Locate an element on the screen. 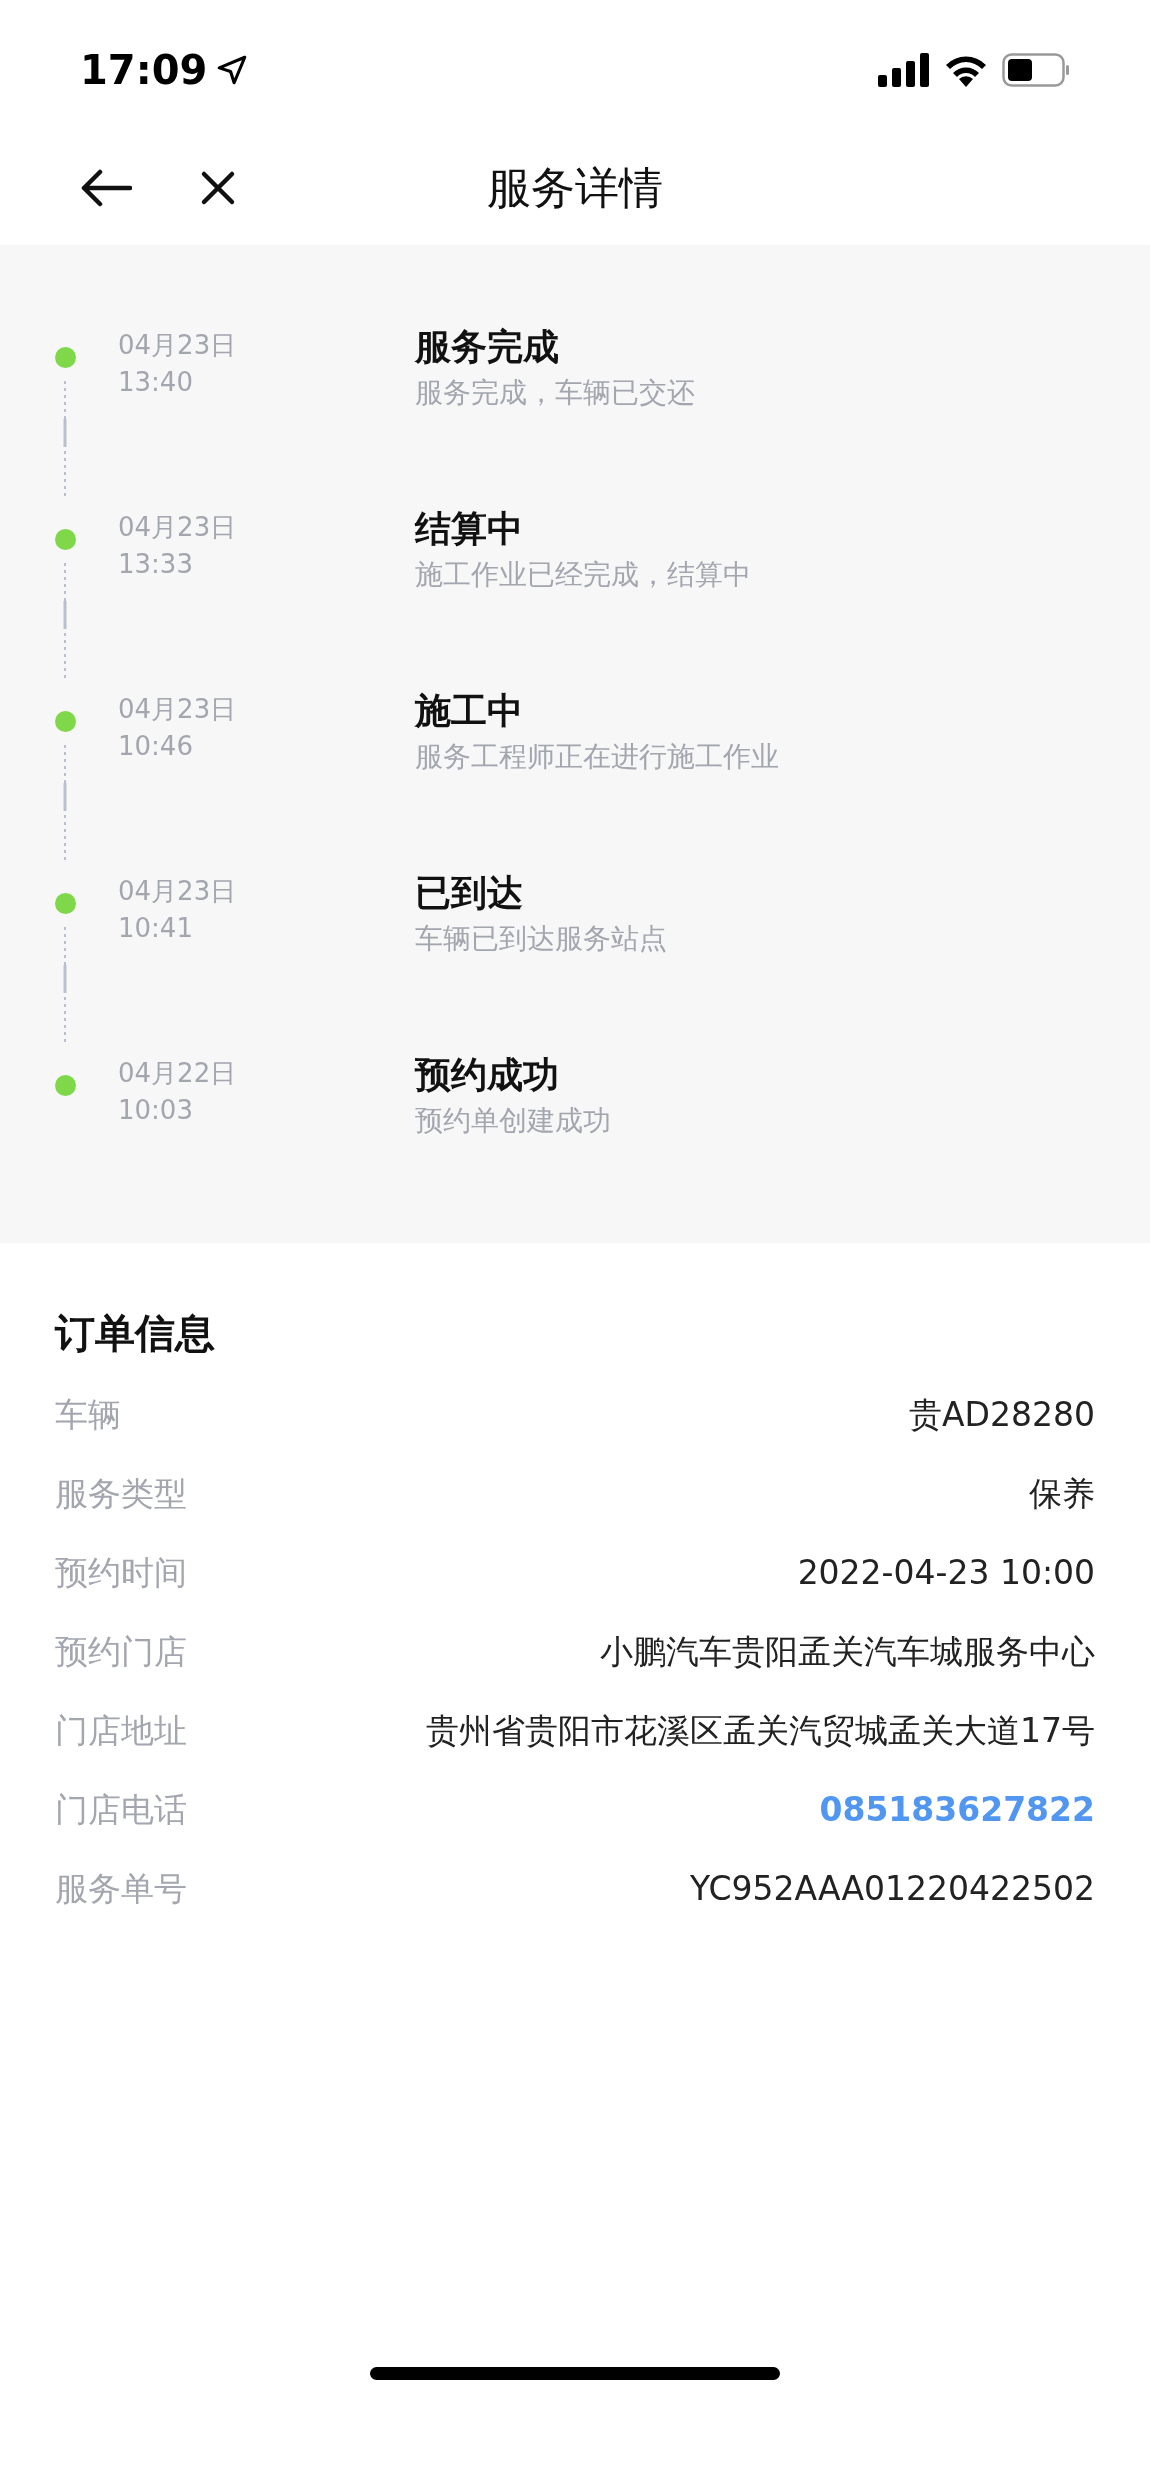  event-time: 13:33 is located at coordinates (156, 564).